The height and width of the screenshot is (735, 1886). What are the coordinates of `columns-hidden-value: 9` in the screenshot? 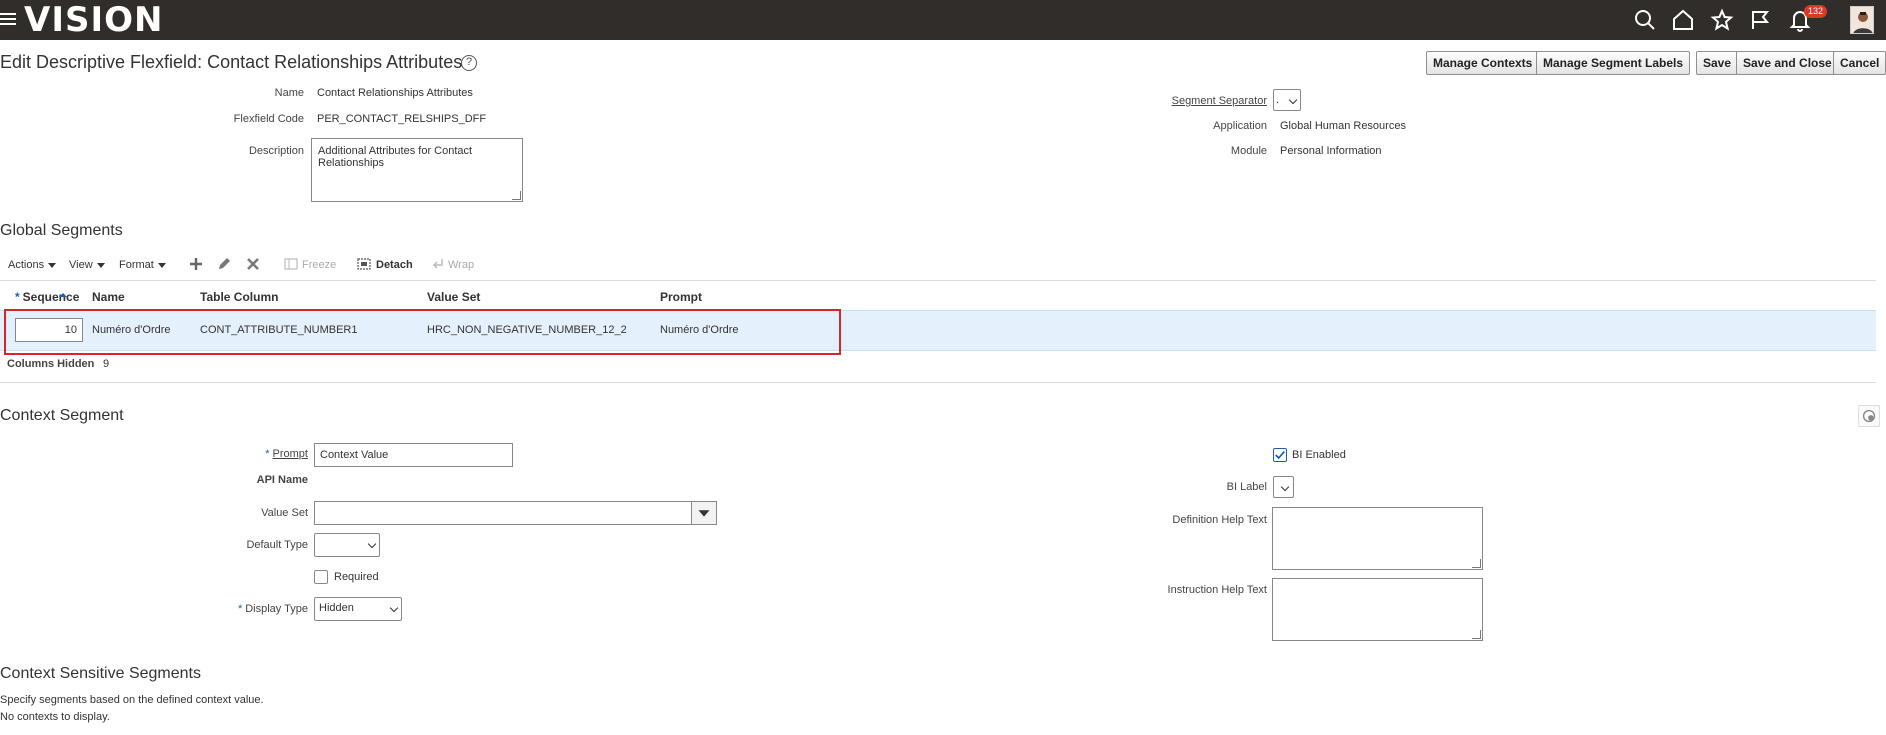 It's located at (106, 364).